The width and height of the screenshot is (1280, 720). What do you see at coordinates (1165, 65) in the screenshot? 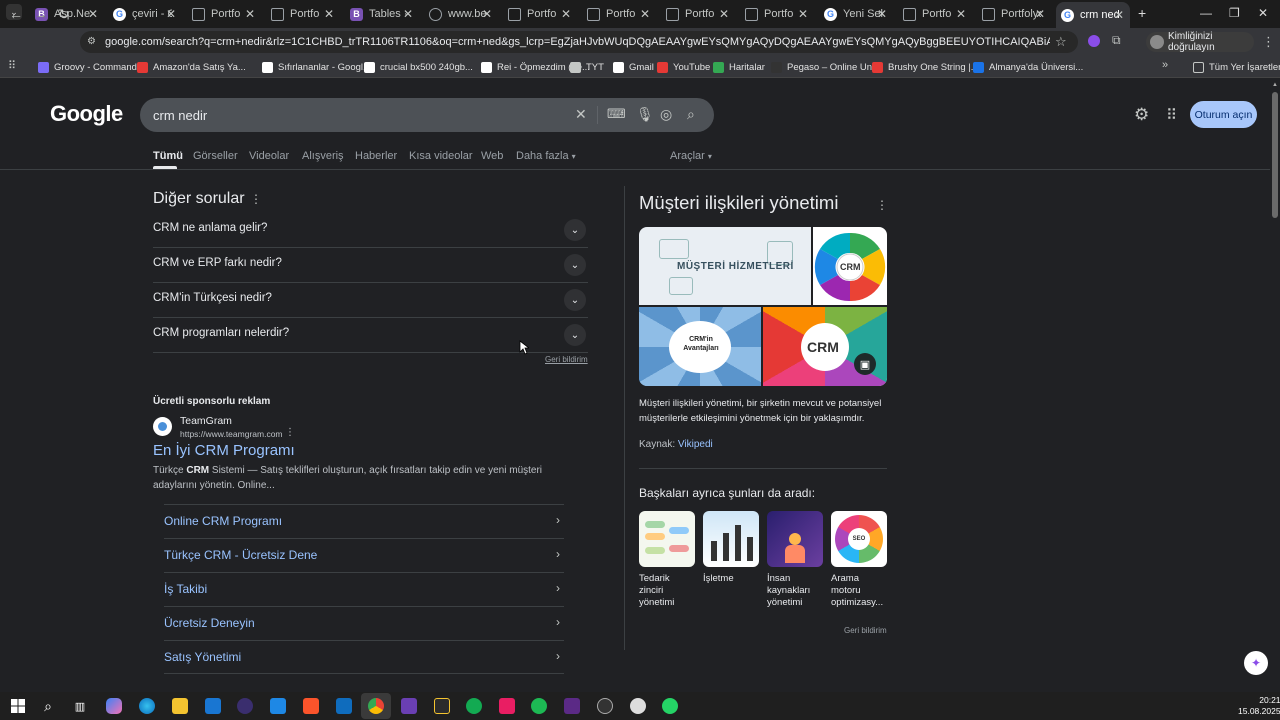
I see `bookmarks-overflow-icon: »` at bounding box center [1165, 65].